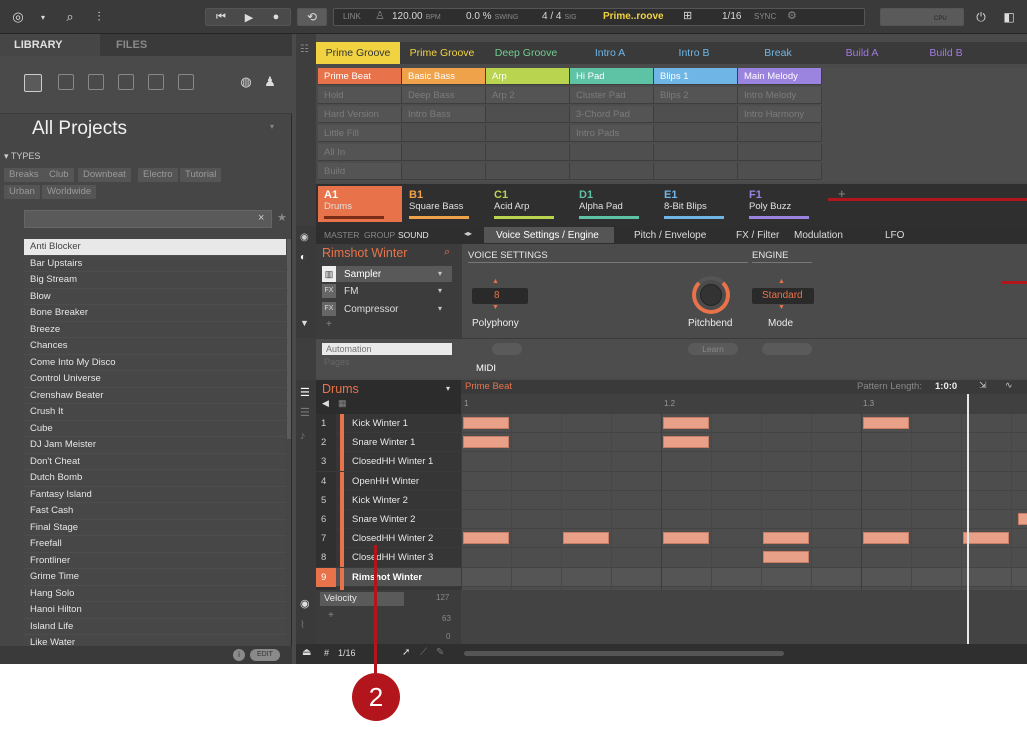  What do you see at coordinates (304, 323) in the screenshot?
I see `expand-icon: ▼` at bounding box center [304, 323].